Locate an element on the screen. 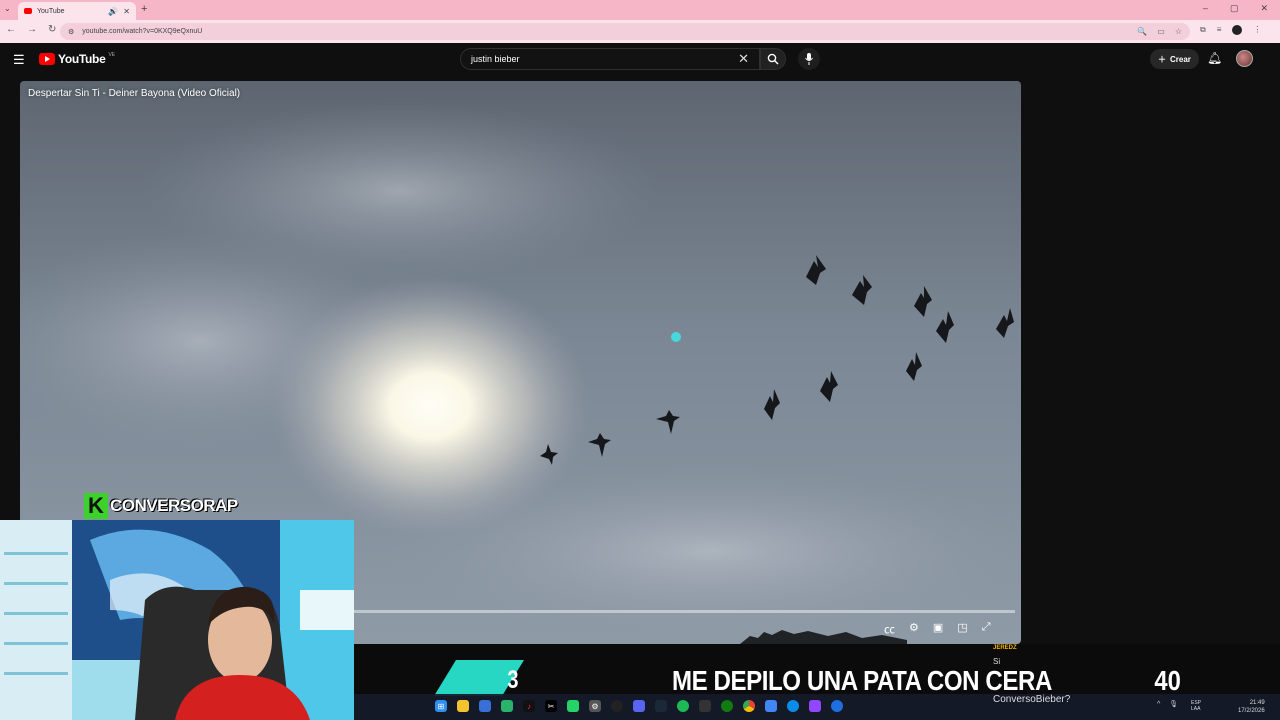  minimize-button: – is located at coordinates (1205, 8).